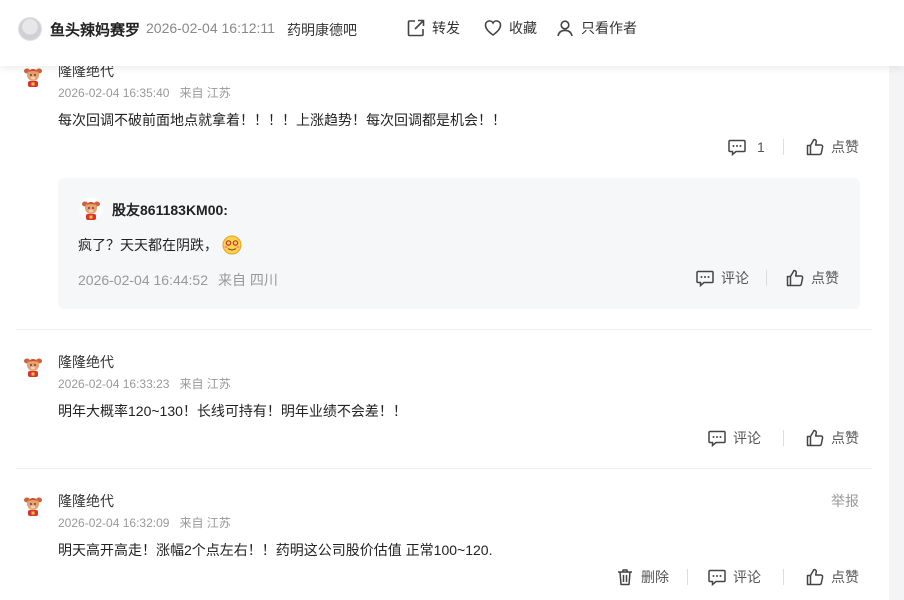  I want to click on comment-meta: 2026-02-04 16:35:40 来自 江苏, so click(144, 92).